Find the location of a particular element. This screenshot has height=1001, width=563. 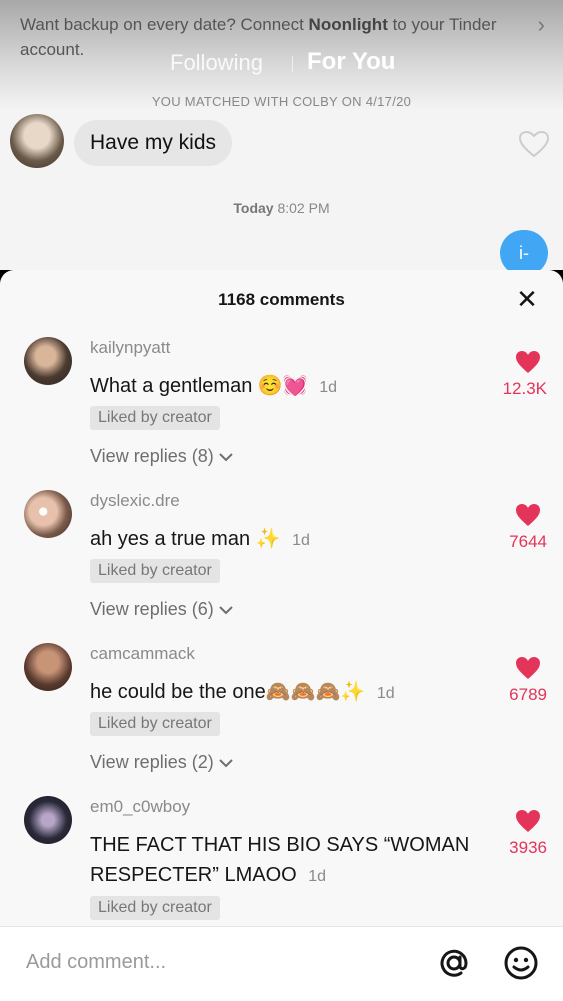

like-count: 12.3K is located at coordinates (524, 388).